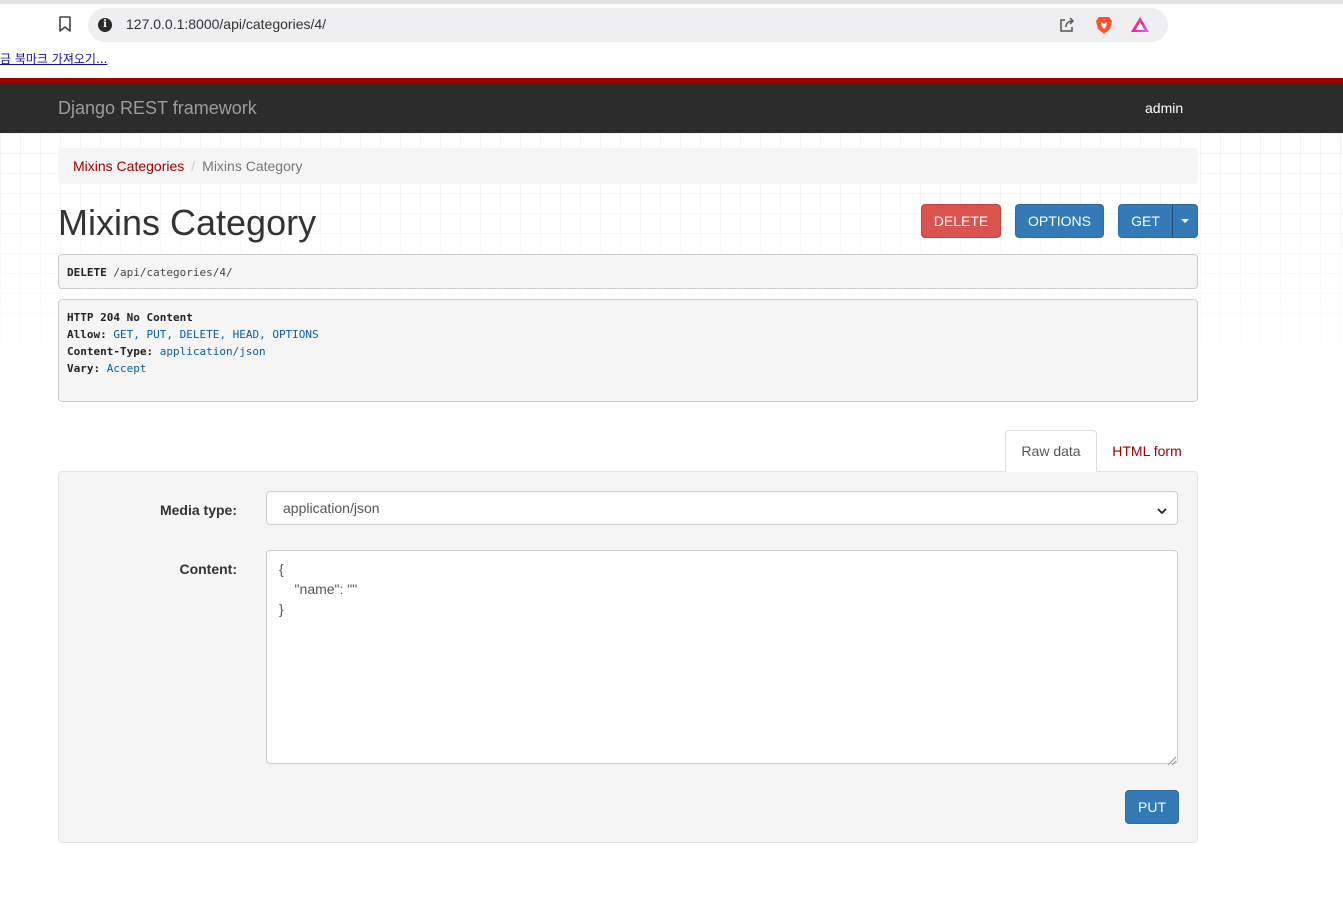 The height and width of the screenshot is (908, 1343). What do you see at coordinates (961, 221) in the screenshot?
I see `delete-button: DELETE` at bounding box center [961, 221].